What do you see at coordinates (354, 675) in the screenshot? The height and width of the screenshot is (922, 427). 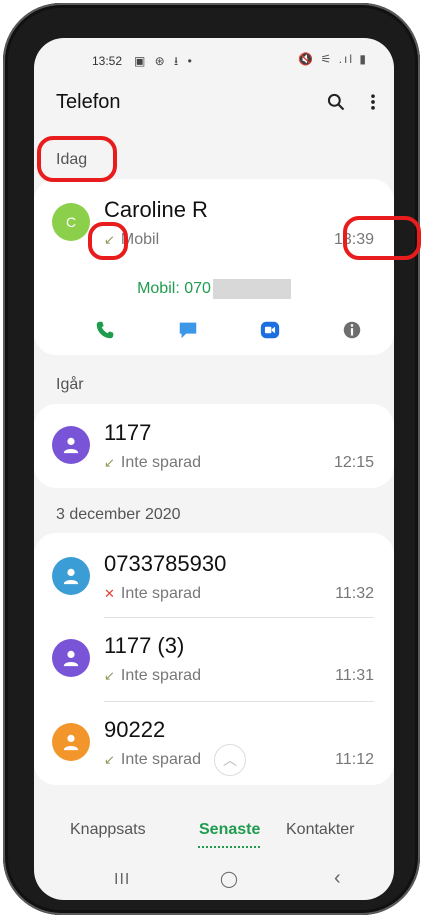 I see `call-time: 11:31` at bounding box center [354, 675].